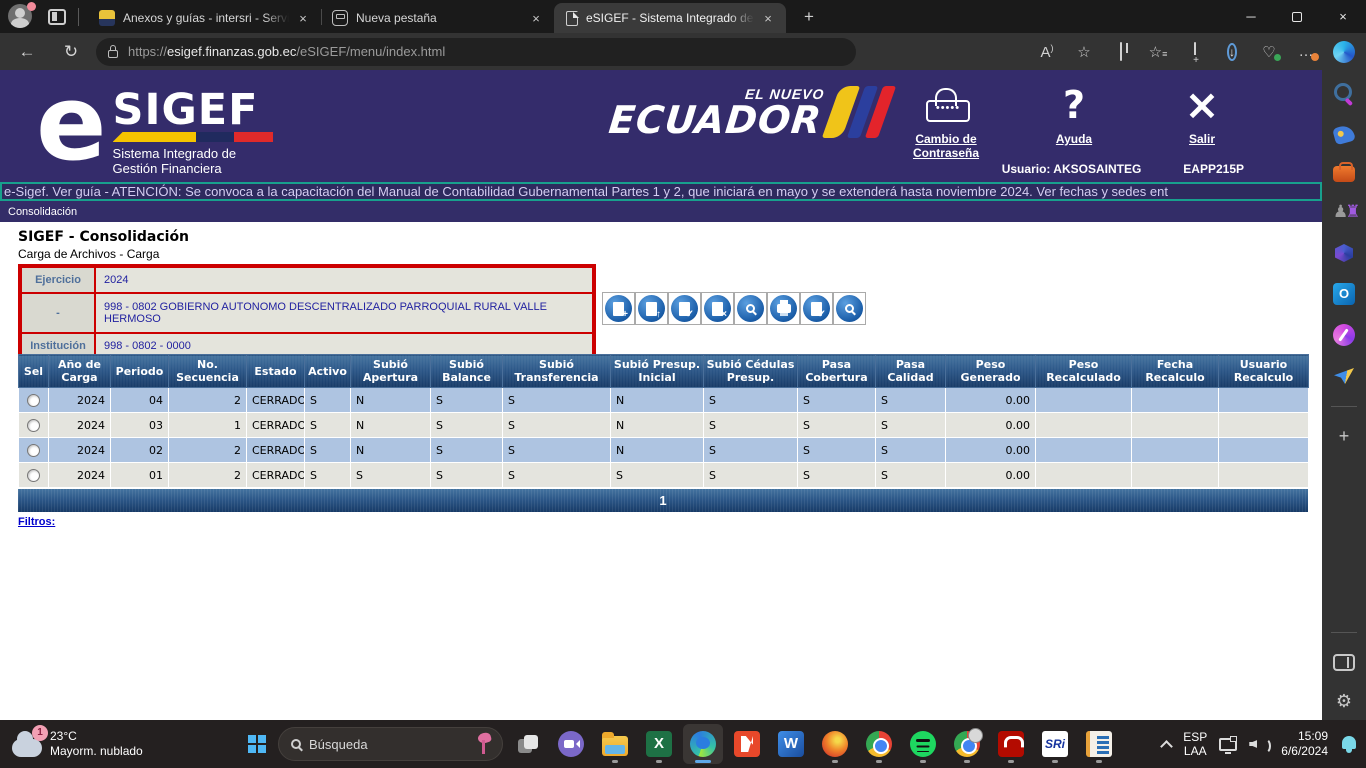 The image size is (1366, 768). Describe the element at coordinates (1074, 121) in the screenshot. I see `help-button: ? Ayuda` at that location.